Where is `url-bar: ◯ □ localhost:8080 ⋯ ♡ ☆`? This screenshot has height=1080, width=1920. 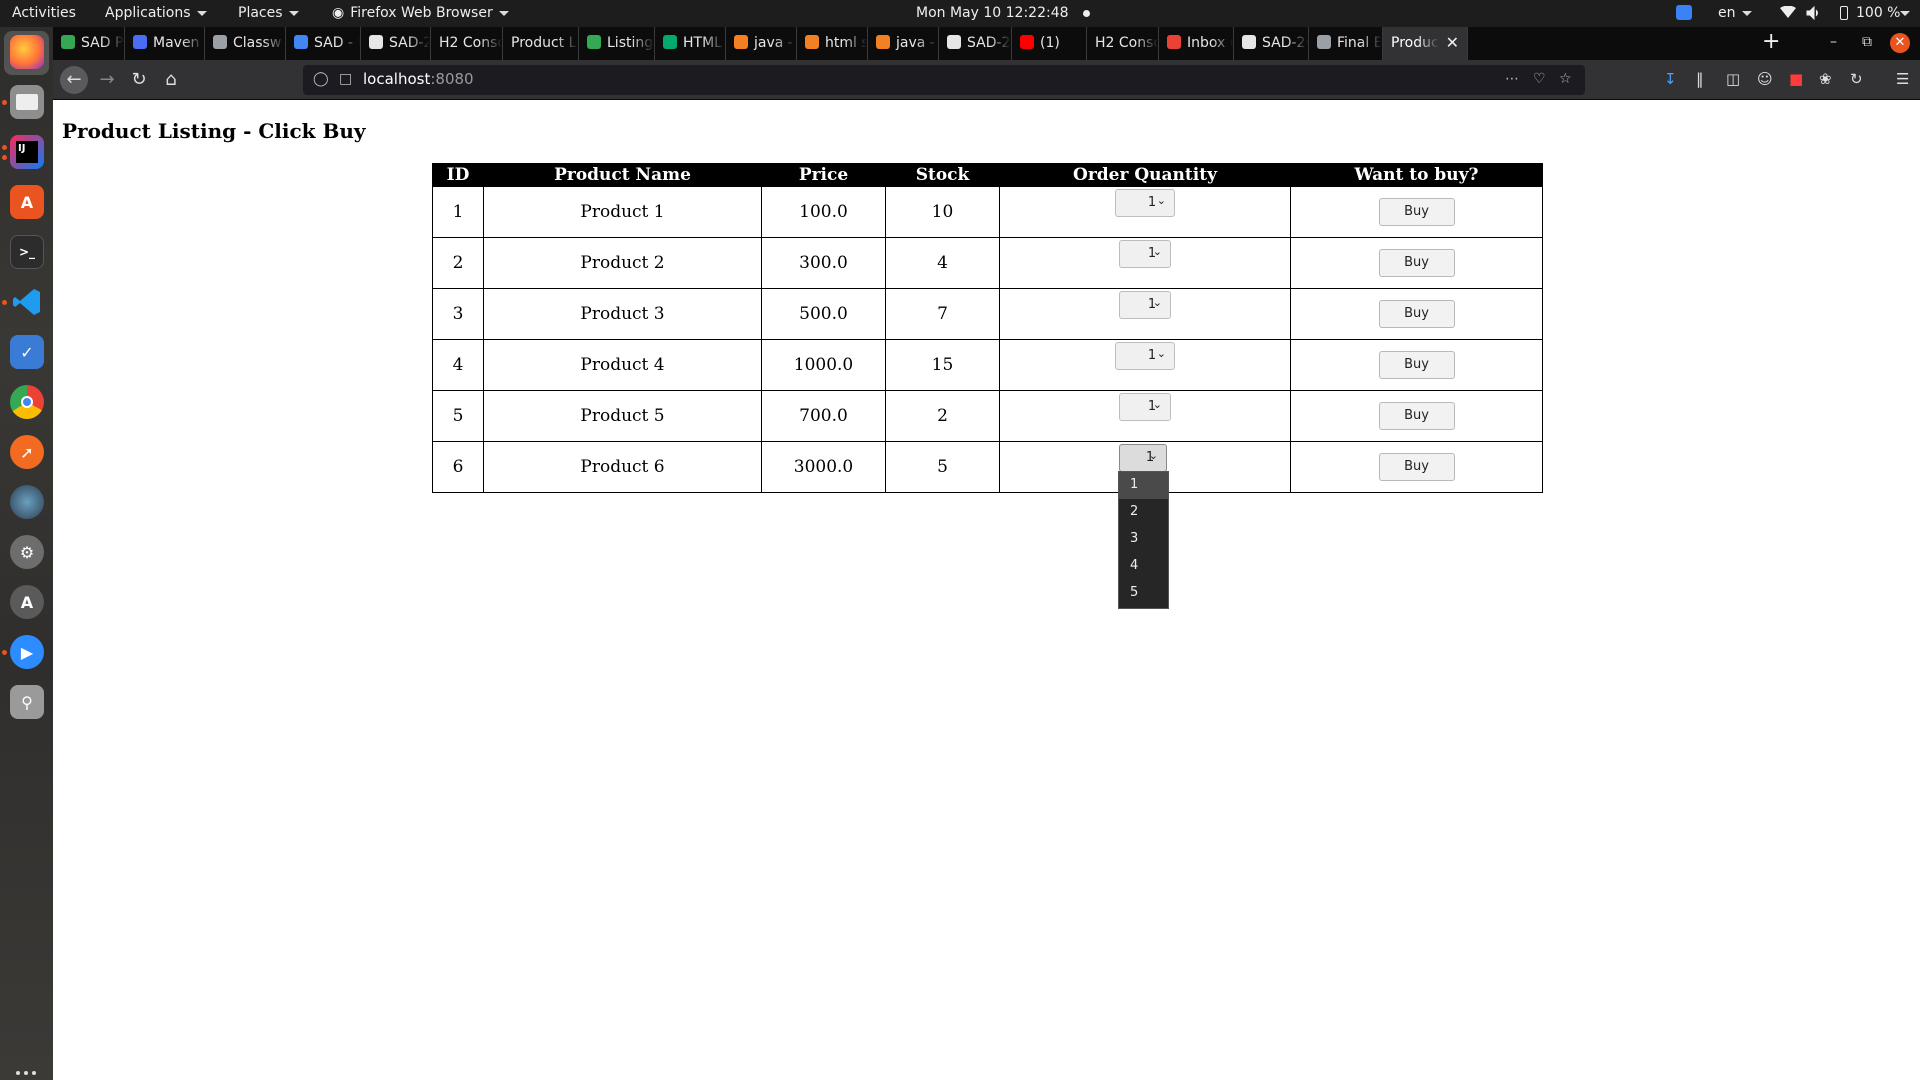
url-bar: ◯ □ localhost:8080 ⋯ ♡ ☆ is located at coordinates (944, 80).